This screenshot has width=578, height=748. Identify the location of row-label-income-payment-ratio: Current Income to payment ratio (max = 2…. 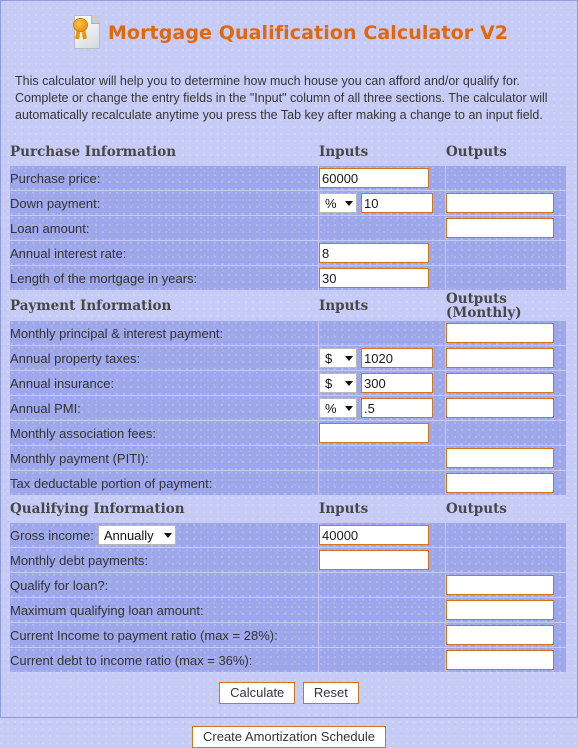
(164, 635).